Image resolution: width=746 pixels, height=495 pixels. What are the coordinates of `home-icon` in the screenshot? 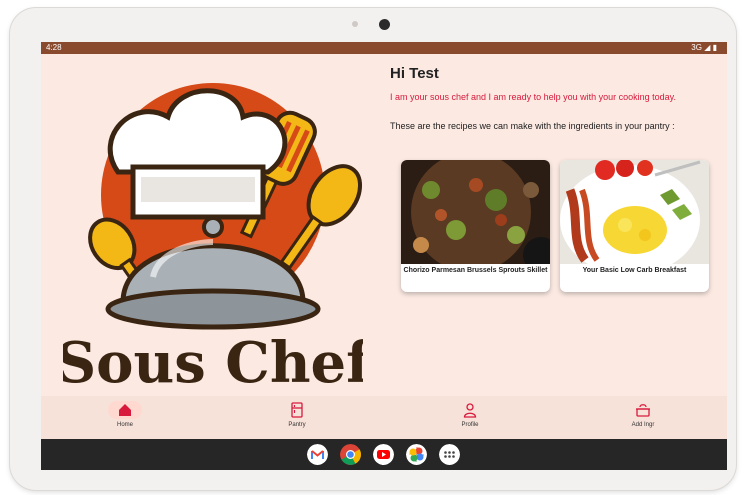 It's located at (125, 410).